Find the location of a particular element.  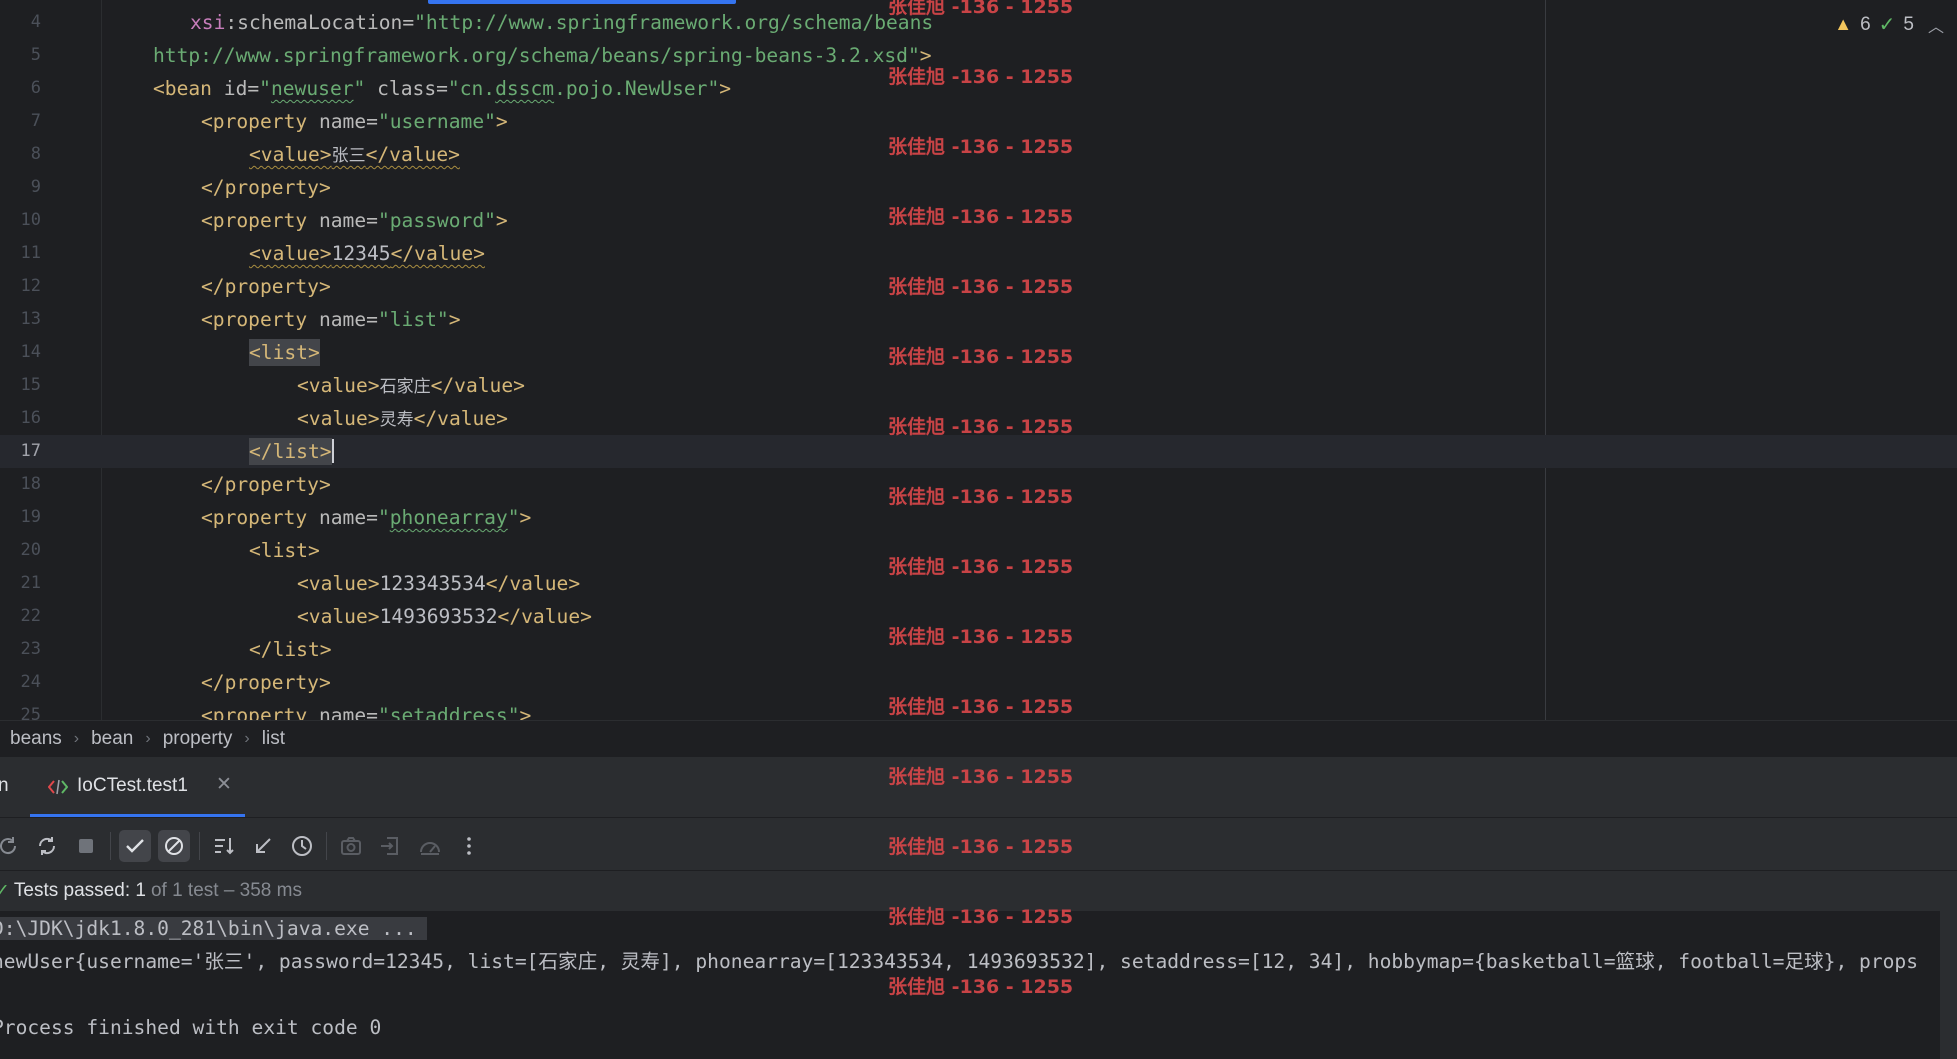

line-number: 5 is located at coordinates (35, 55).